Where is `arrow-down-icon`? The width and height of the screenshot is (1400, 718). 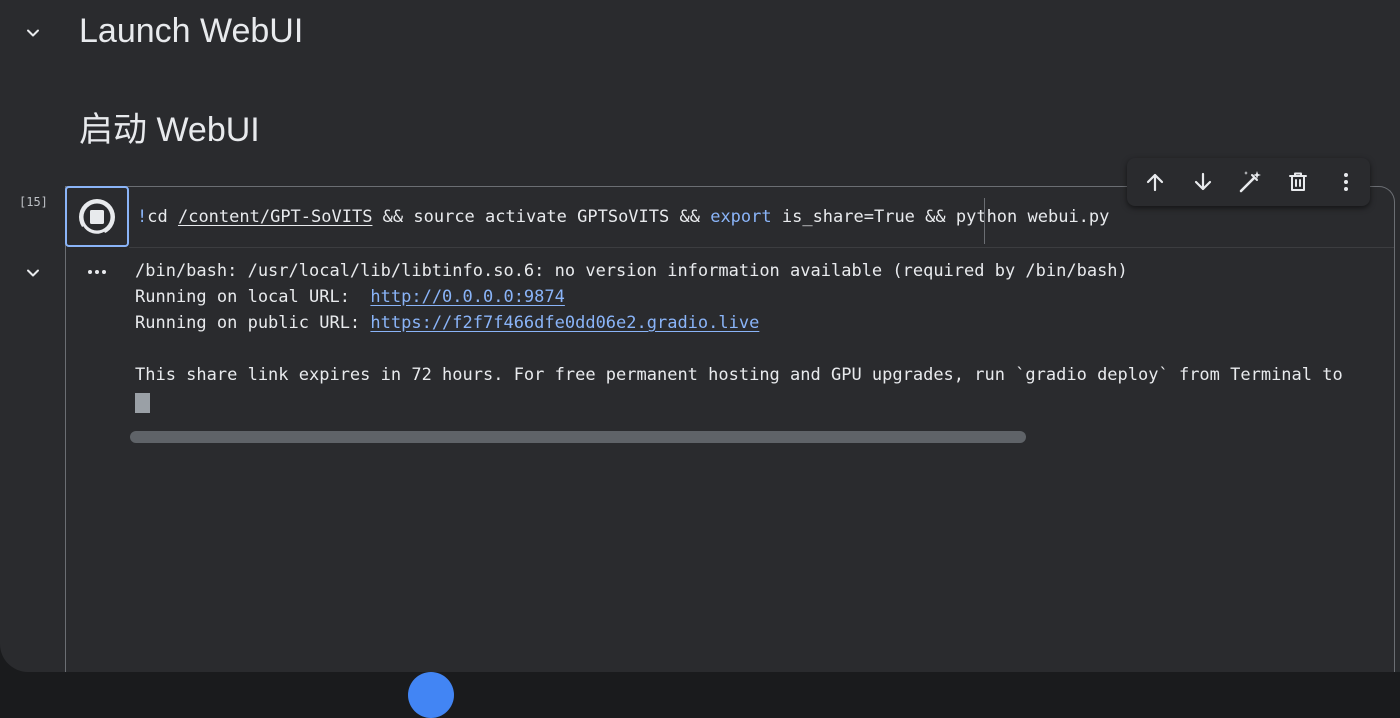 arrow-down-icon is located at coordinates (1202, 181).